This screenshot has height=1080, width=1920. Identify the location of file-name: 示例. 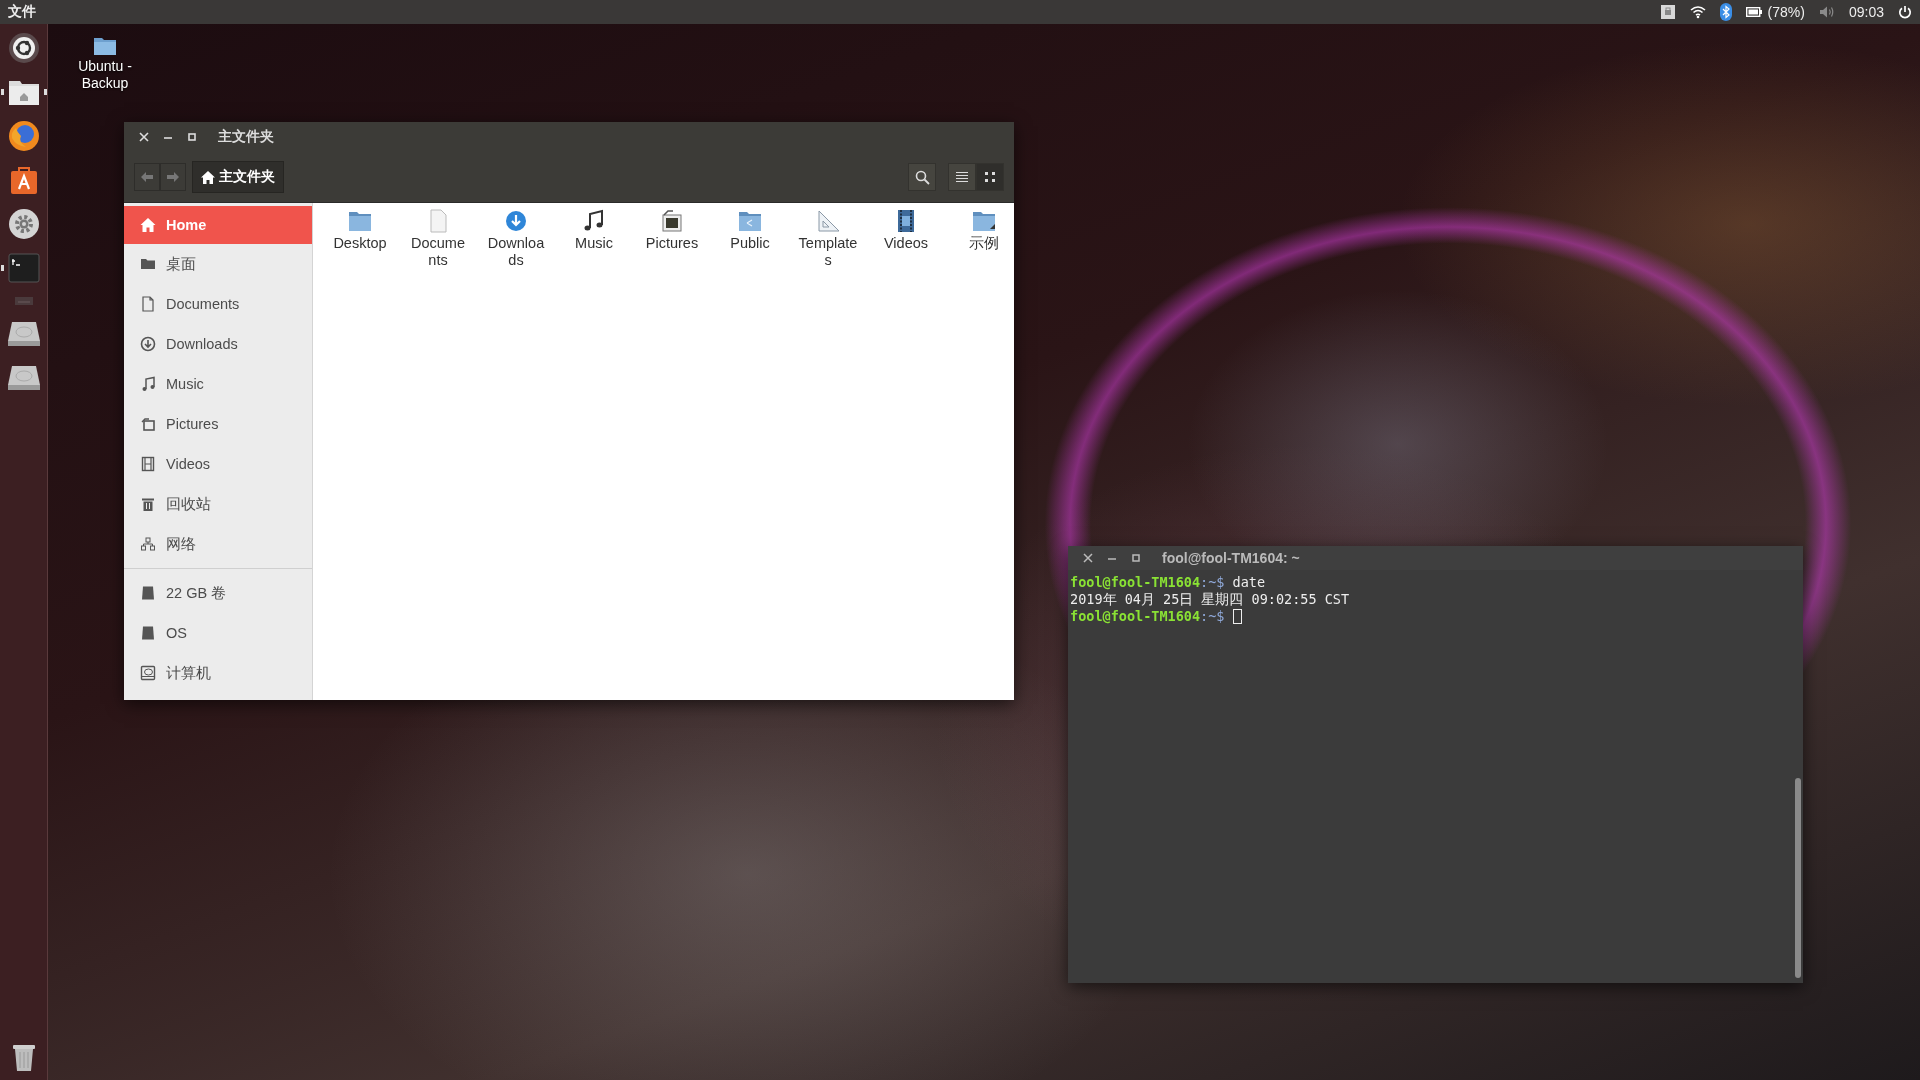
(984, 243).